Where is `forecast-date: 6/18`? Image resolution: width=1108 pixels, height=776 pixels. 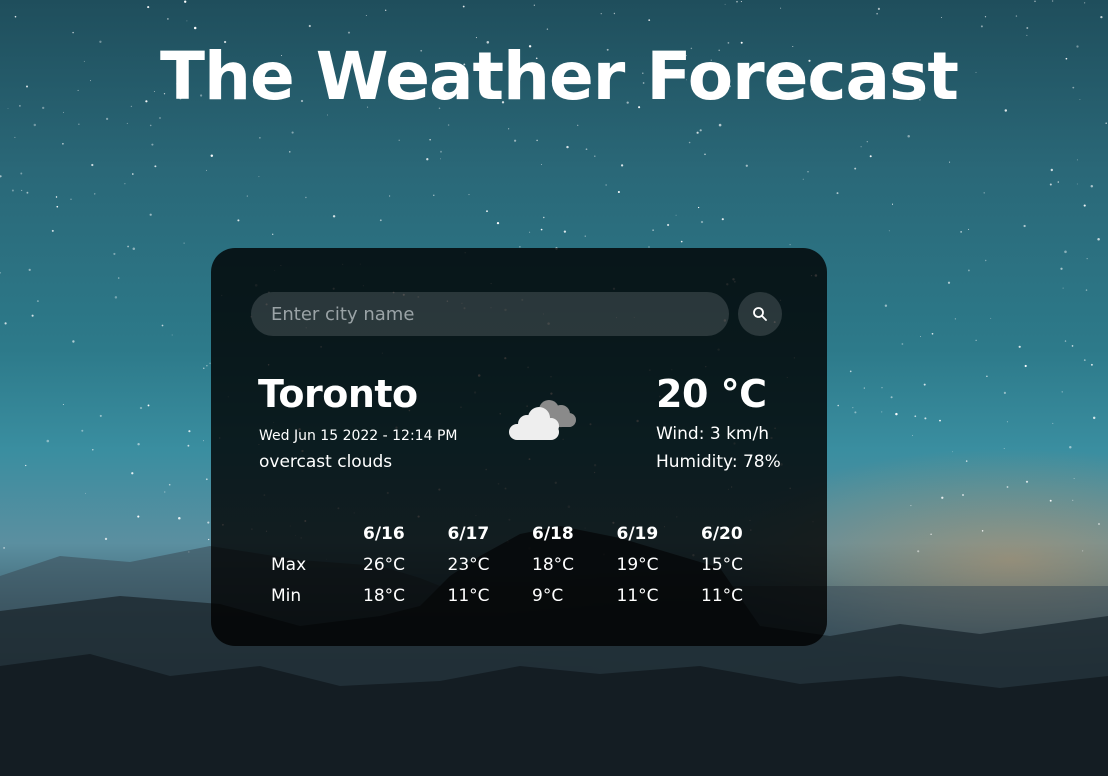
forecast-date: 6/18 is located at coordinates (553, 533).